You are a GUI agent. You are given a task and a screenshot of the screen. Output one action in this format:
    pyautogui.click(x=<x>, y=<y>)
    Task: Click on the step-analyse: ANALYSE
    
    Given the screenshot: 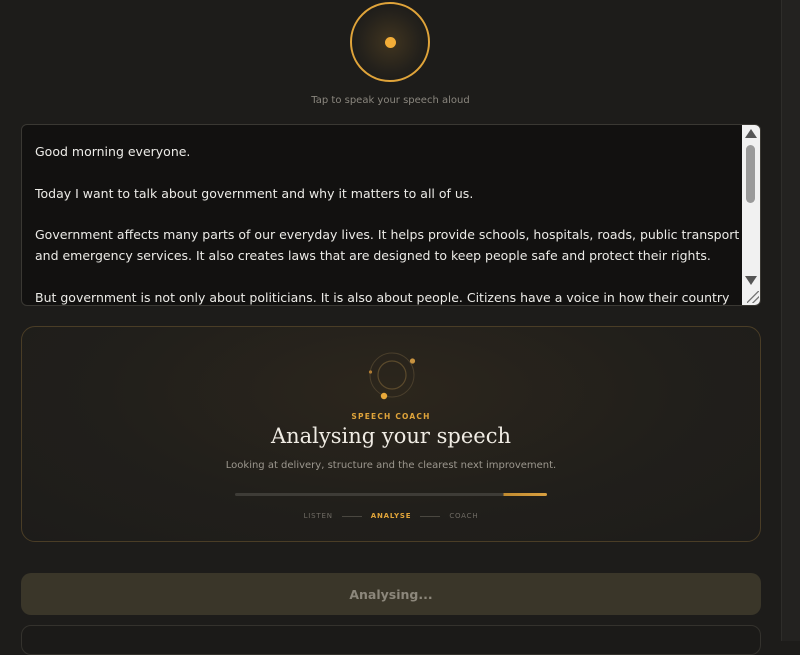 What is the action you would take?
    pyautogui.click(x=391, y=516)
    